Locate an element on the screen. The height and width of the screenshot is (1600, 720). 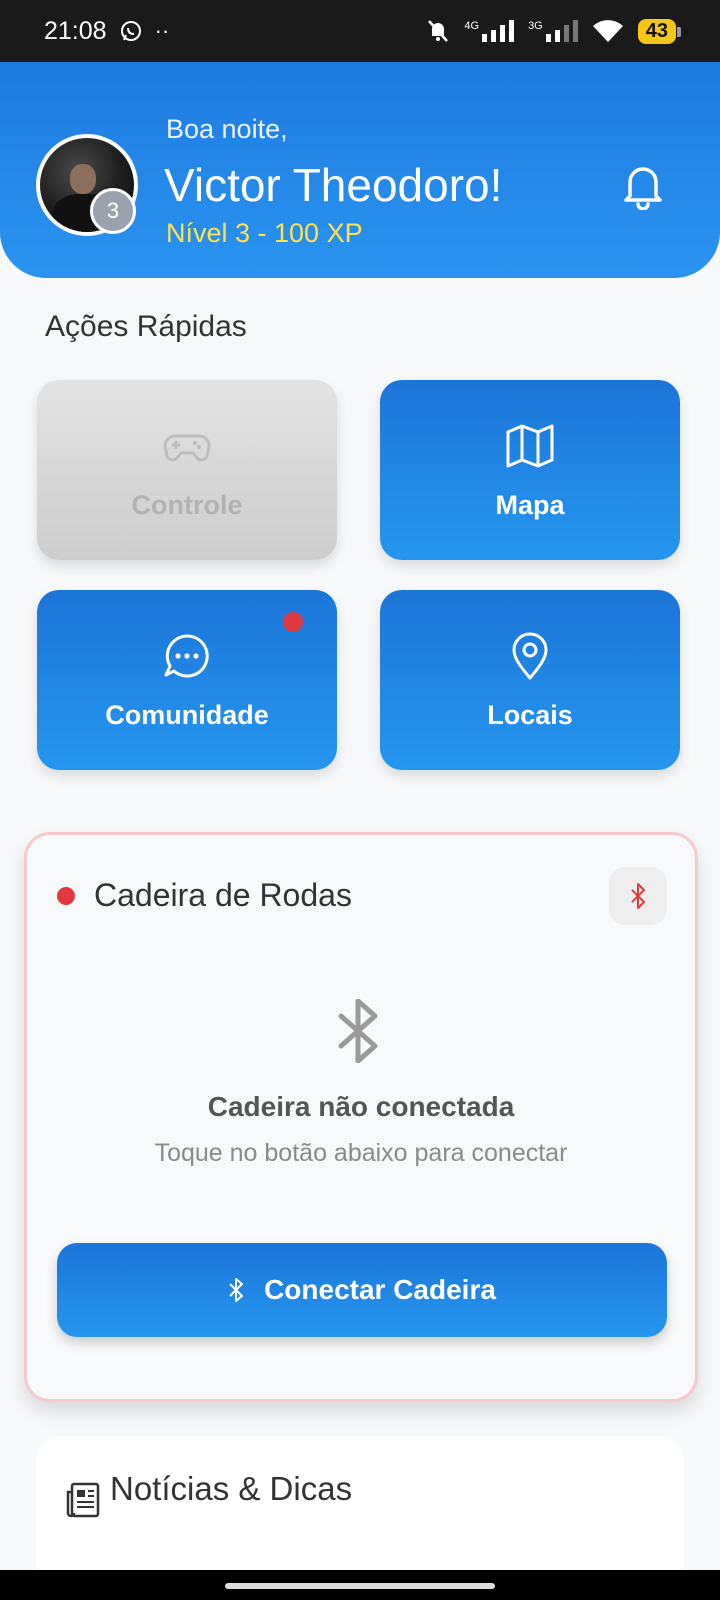
chat-icon is located at coordinates (186, 655).